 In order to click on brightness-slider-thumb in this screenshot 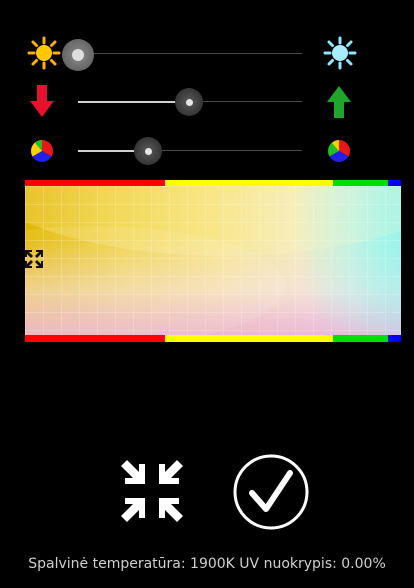, I will do `click(78, 55)`.